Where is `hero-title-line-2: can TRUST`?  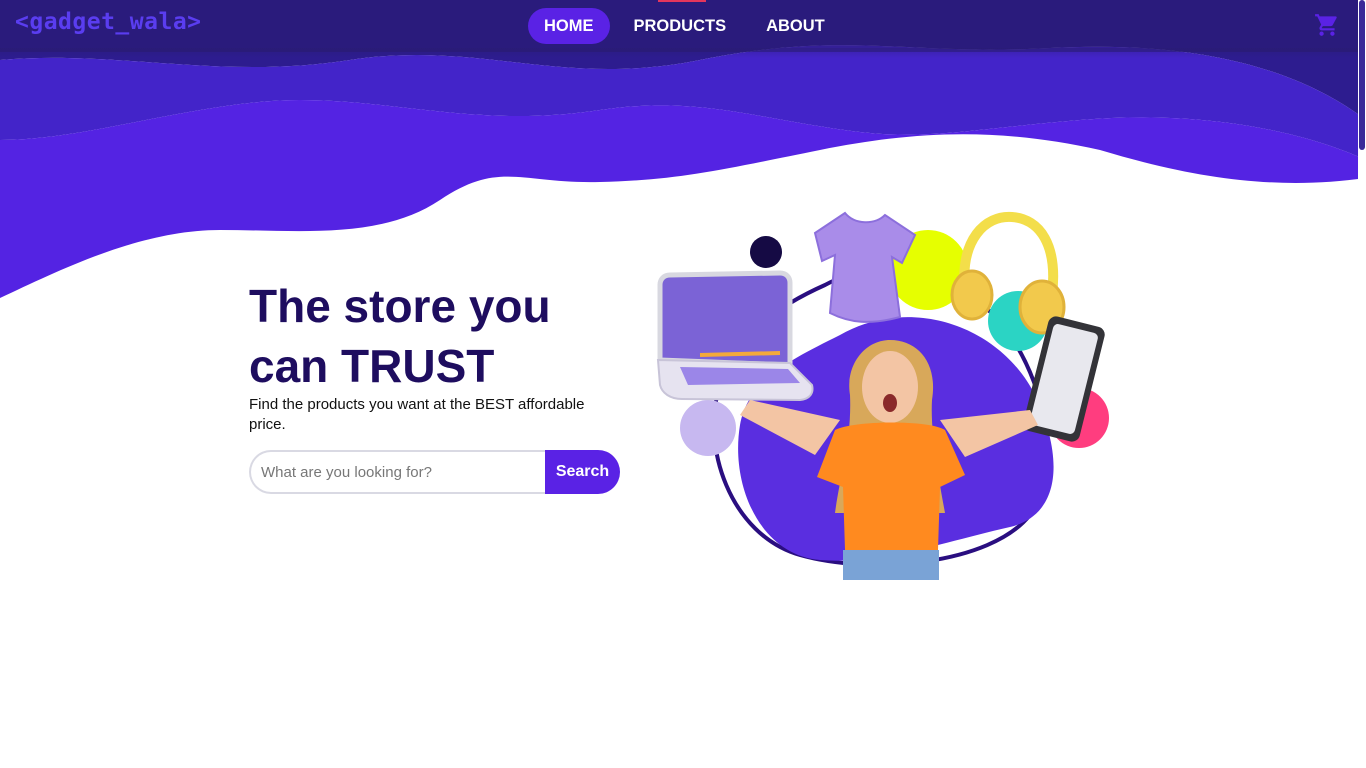 hero-title-line-2: can TRUST is located at coordinates (372, 366).